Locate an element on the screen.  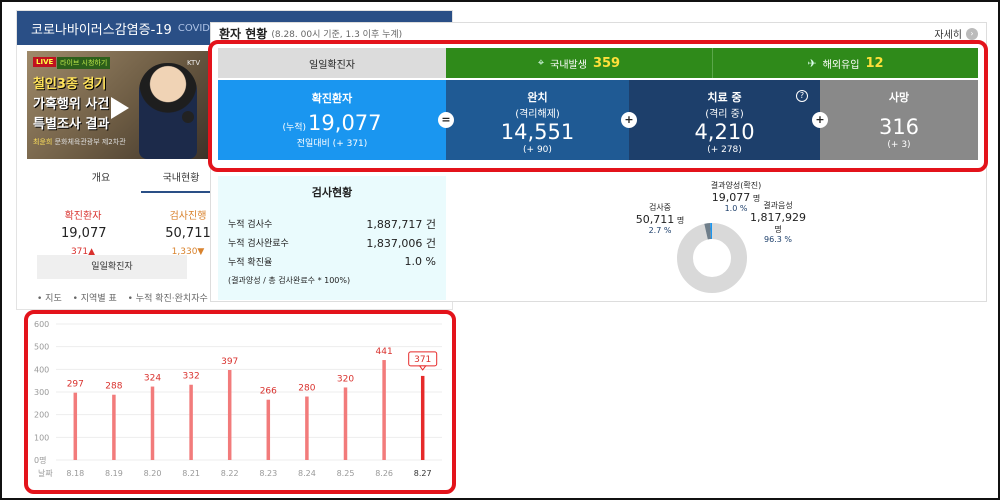
sidebar-links: • 지도 • 지역별 표 • 누적 확진·완치자수 is located at coordinates (126, 297).